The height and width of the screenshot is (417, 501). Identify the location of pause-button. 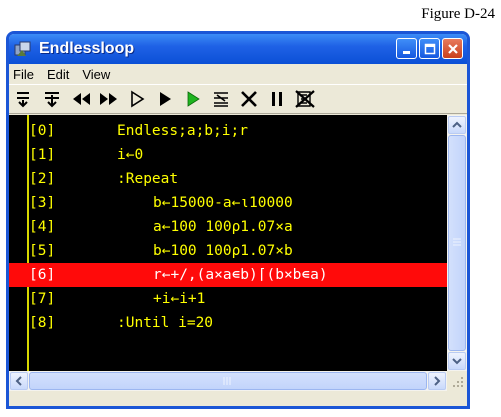
(277, 99).